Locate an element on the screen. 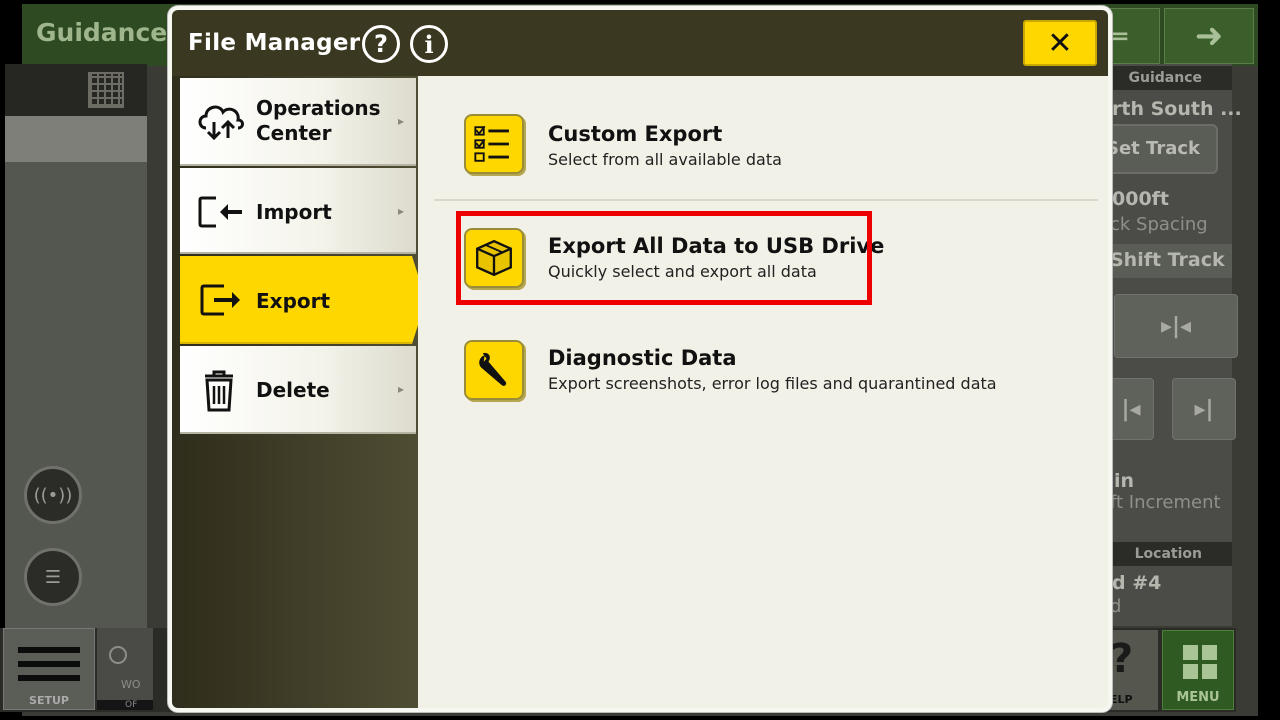  sidebar-item-label: Operations is located at coordinates (318, 108).